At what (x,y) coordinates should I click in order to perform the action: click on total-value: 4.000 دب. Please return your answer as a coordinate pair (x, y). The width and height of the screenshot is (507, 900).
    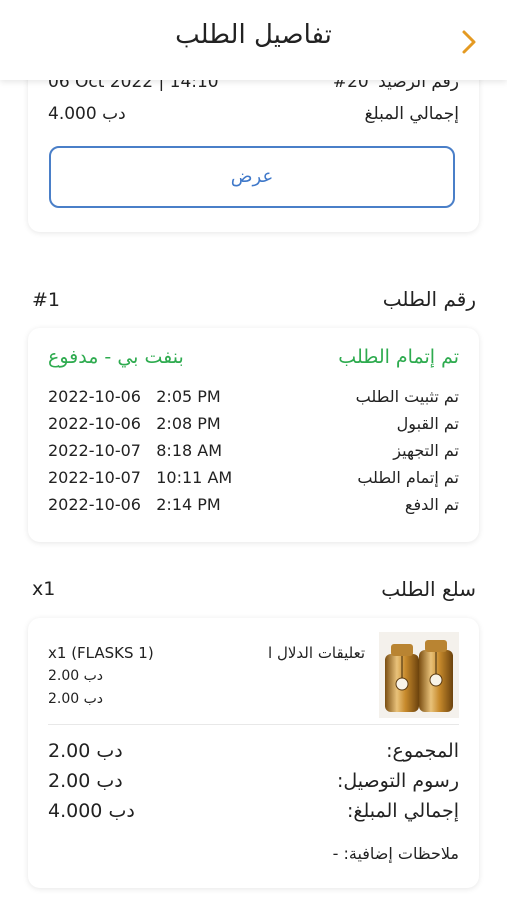
    Looking at the image, I should click on (87, 114).